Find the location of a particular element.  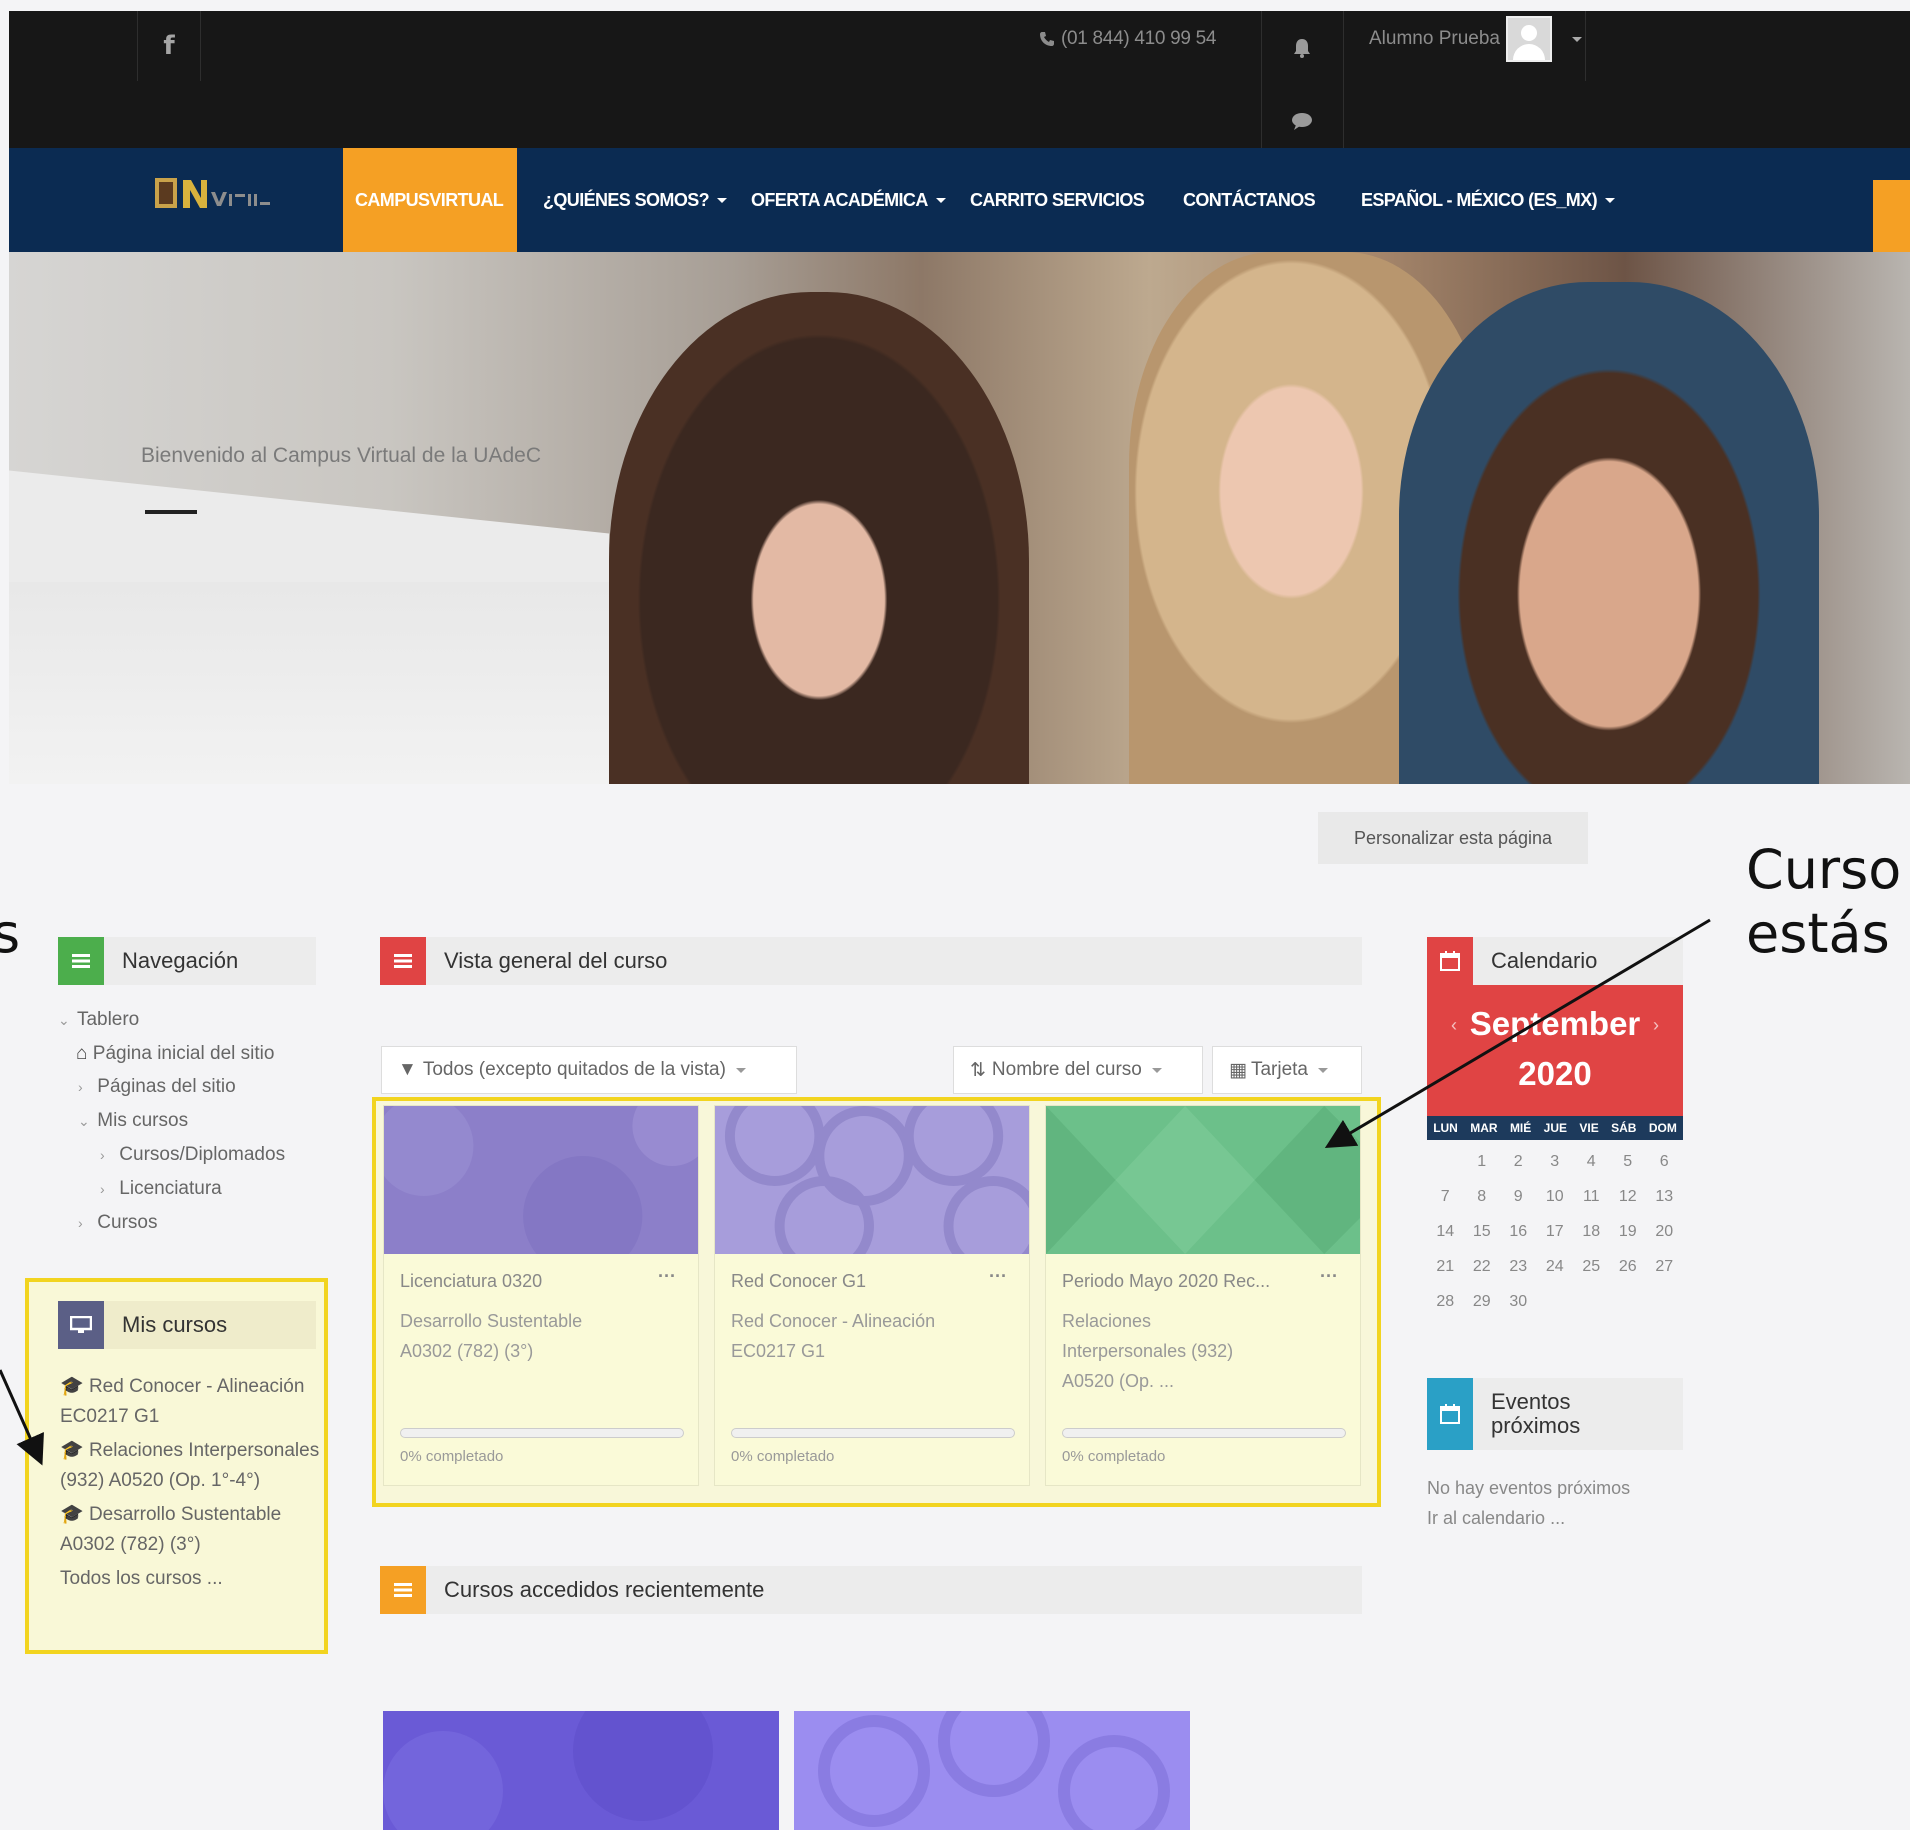

messages-chat-icon is located at coordinates (1302, 123).